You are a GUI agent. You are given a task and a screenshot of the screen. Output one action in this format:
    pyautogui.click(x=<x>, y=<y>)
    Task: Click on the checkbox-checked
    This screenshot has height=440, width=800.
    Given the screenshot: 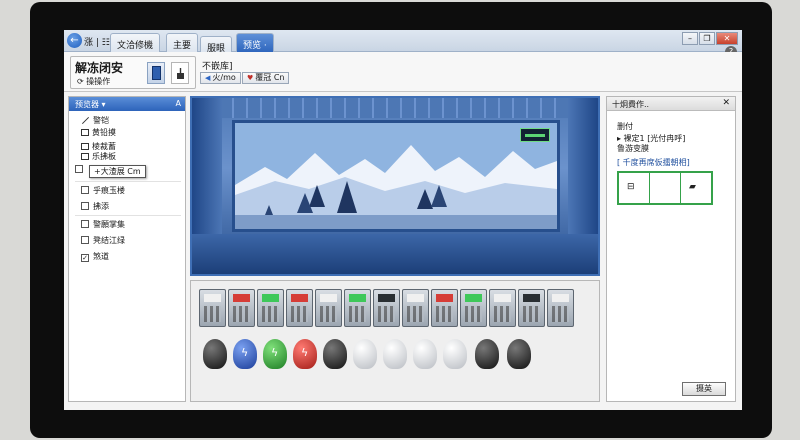 What is the action you would take?
    pyautogui.click(x=85, y=258)
    